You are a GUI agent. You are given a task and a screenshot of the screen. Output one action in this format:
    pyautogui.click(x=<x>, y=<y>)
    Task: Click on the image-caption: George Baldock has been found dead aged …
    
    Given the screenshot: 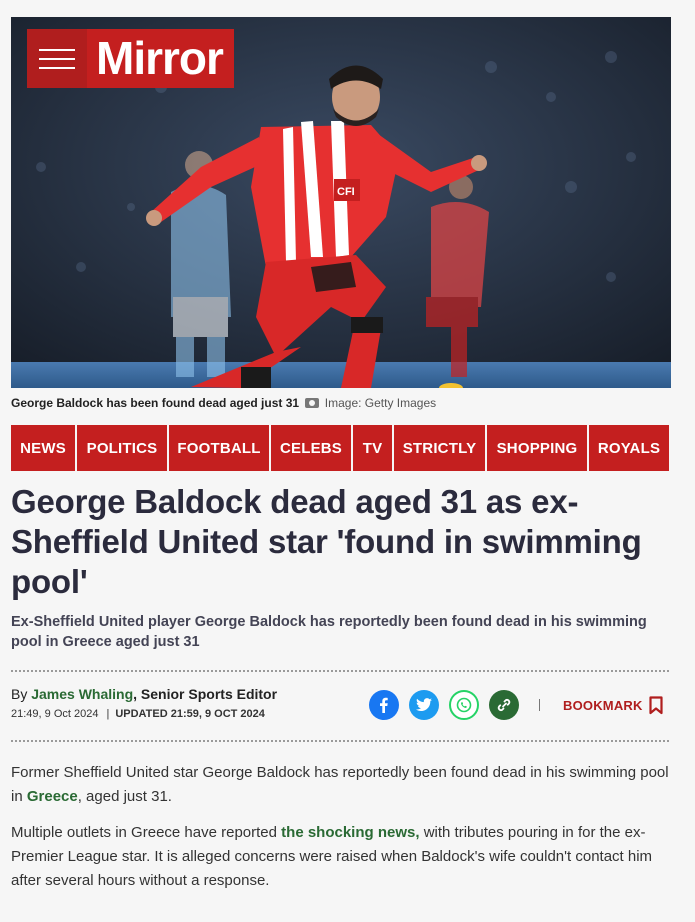 What is the action you would take?
    pyautogui.click(x=223, y=403)
    